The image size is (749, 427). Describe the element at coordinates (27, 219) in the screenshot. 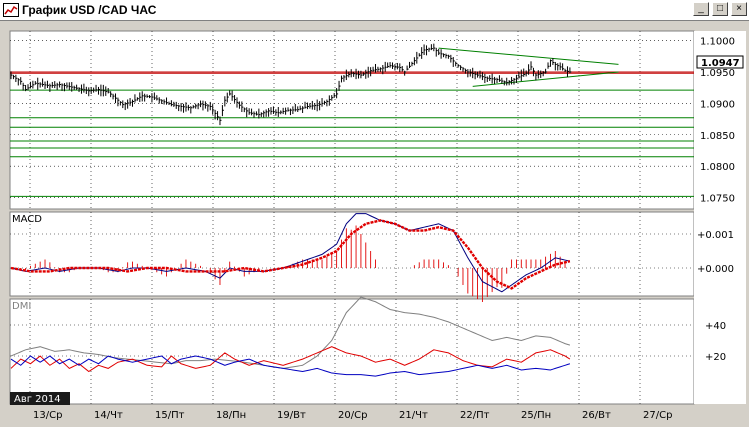

I see `macd-label: MACD` at that location.